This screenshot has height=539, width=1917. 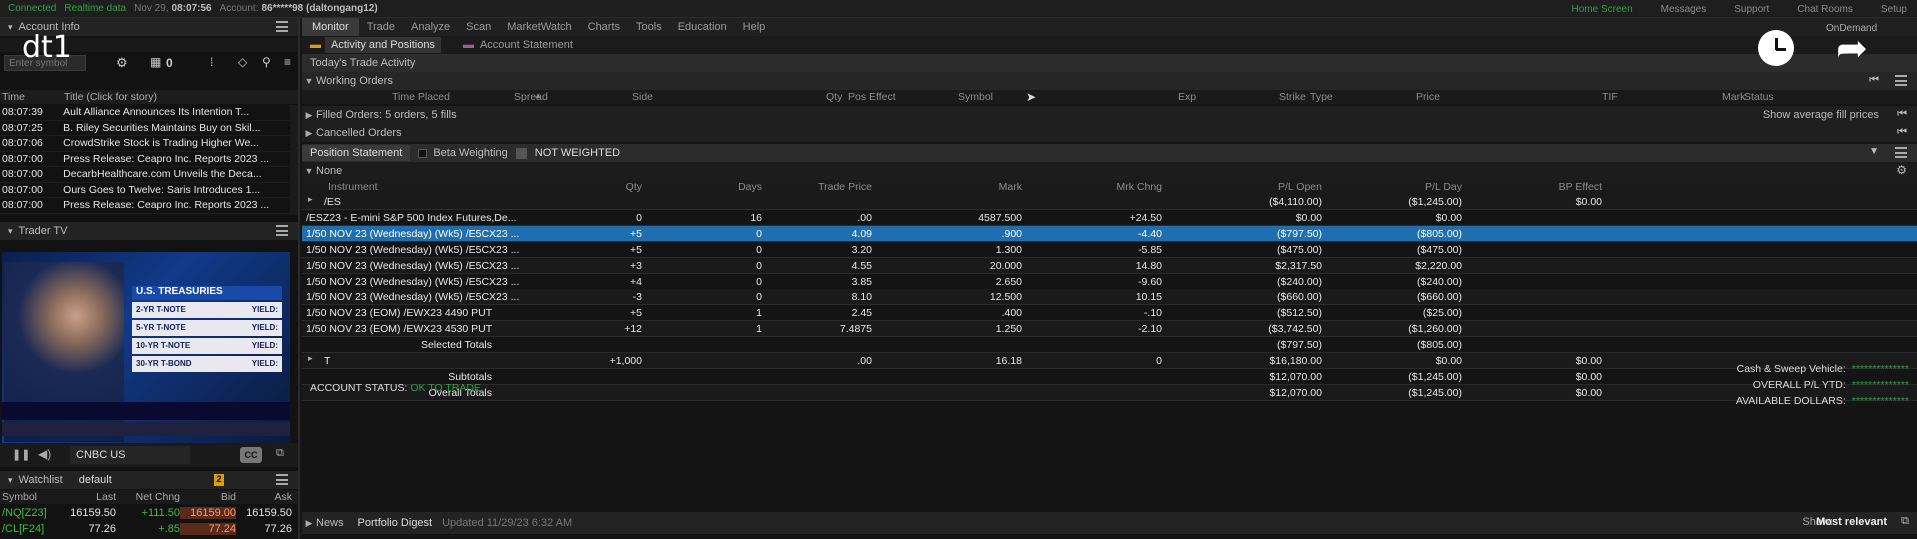 I want to click on popout-icon: ⧉, so click(x=280, y=453).